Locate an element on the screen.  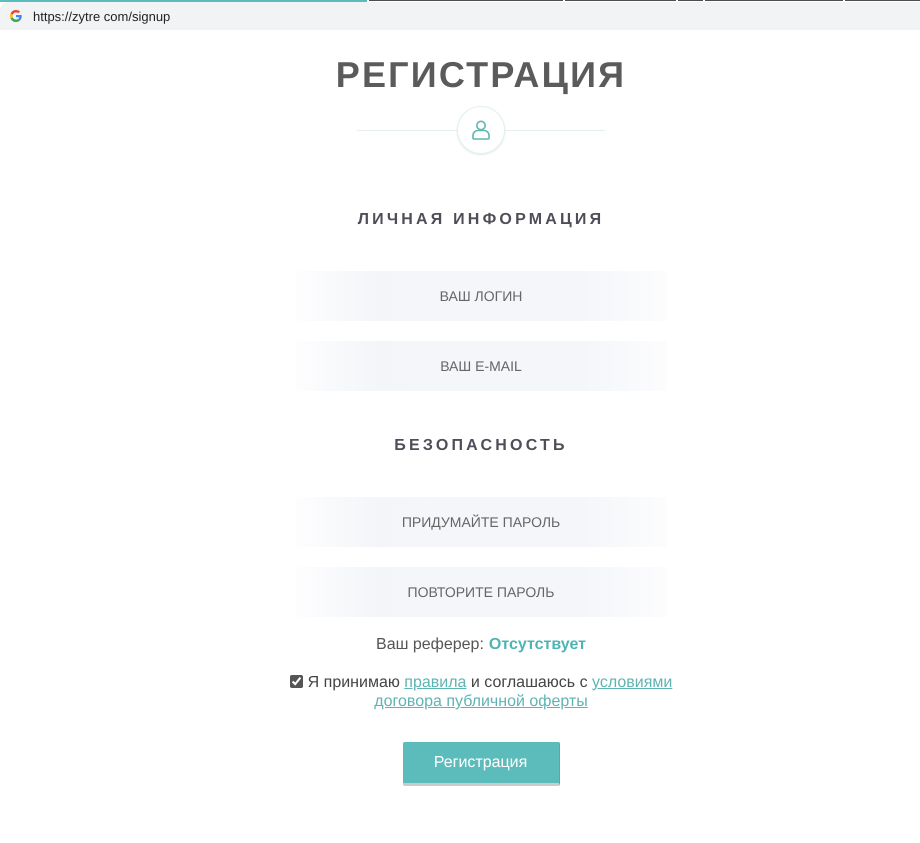
page-title: РЕГИСТРАЦИЯ is located at coordinates (481, 75).